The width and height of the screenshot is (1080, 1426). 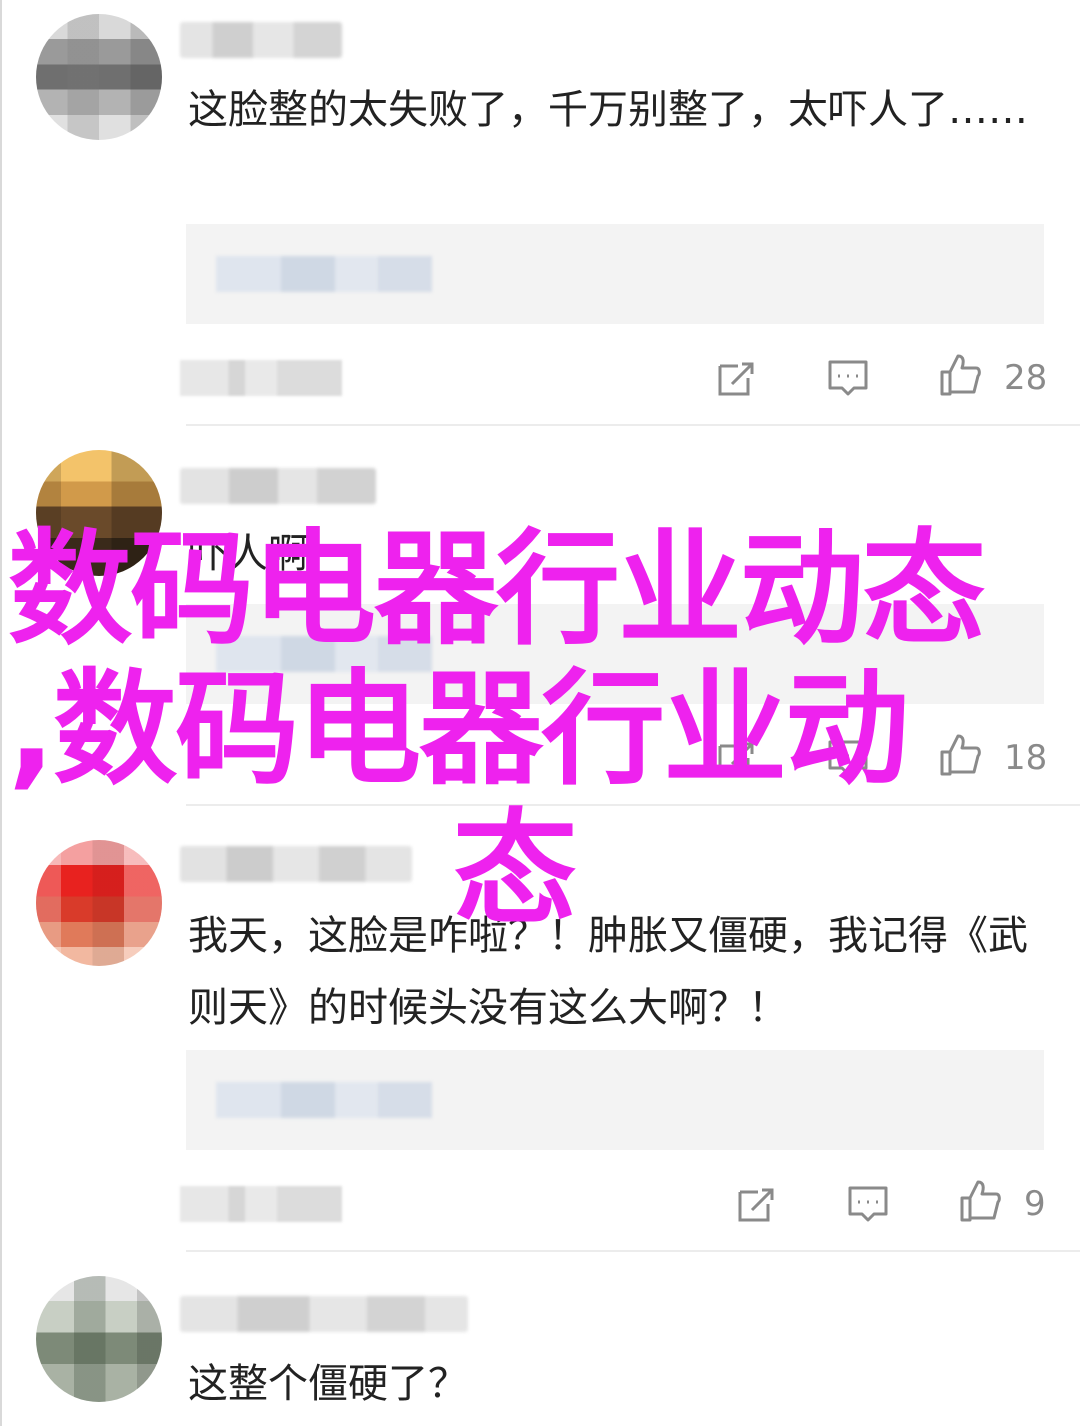 I want to click on like-count: 28, so click(x=1026, y=378).